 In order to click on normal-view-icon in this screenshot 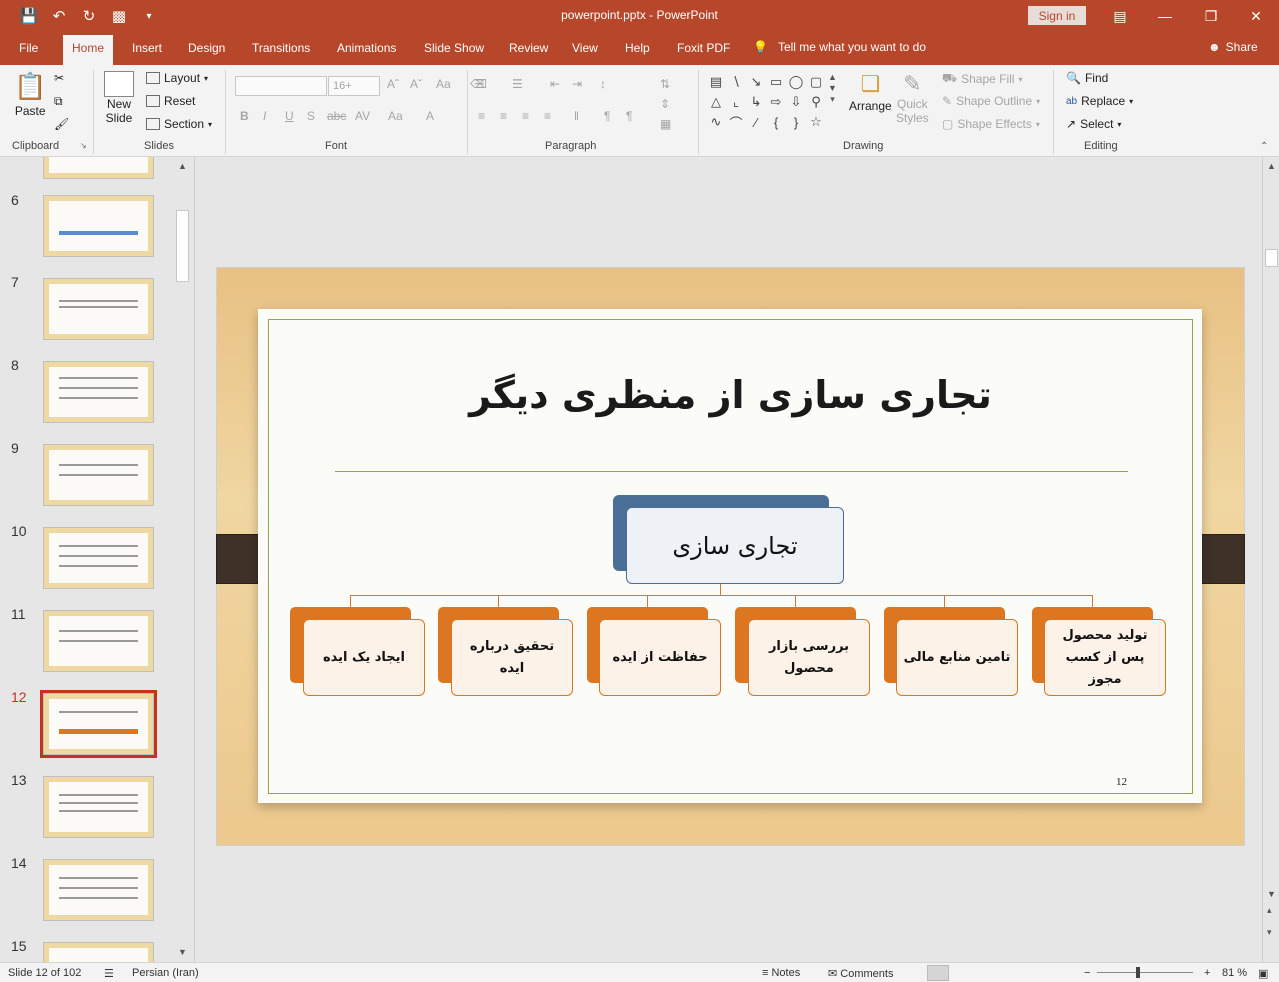, I will do `click(938, 973)`.